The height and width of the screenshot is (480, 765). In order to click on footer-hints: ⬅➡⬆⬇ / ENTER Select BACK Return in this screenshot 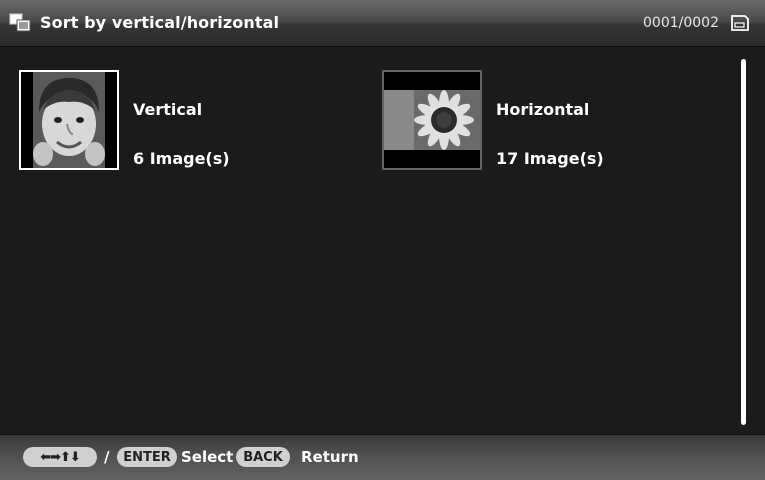, I will do `click(382, 457)`.